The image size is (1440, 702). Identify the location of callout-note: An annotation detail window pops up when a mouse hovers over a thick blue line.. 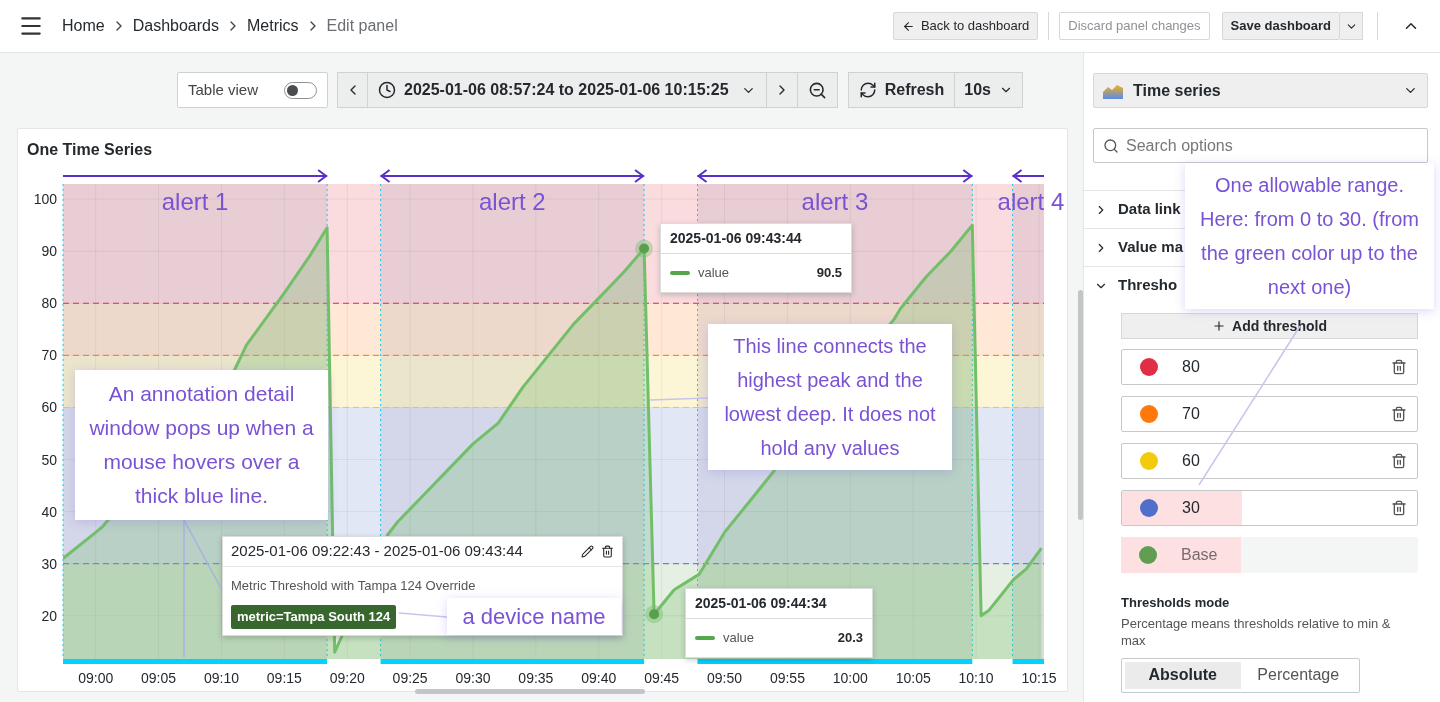
(201, 445).